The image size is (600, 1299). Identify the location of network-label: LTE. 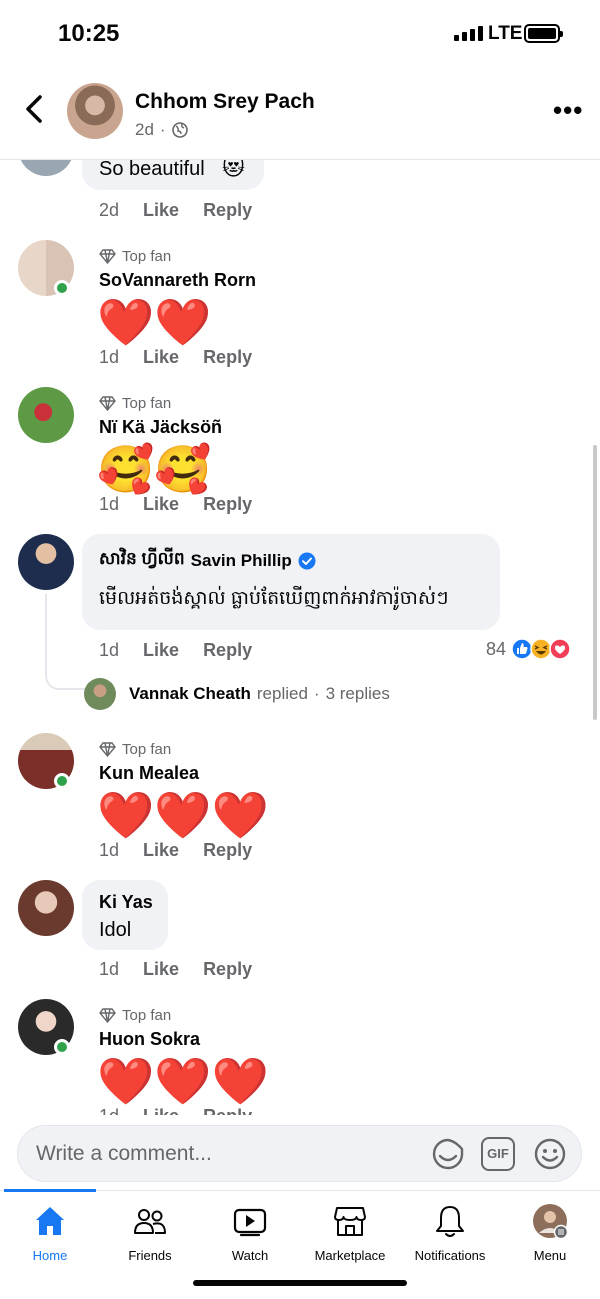
(505, 33).